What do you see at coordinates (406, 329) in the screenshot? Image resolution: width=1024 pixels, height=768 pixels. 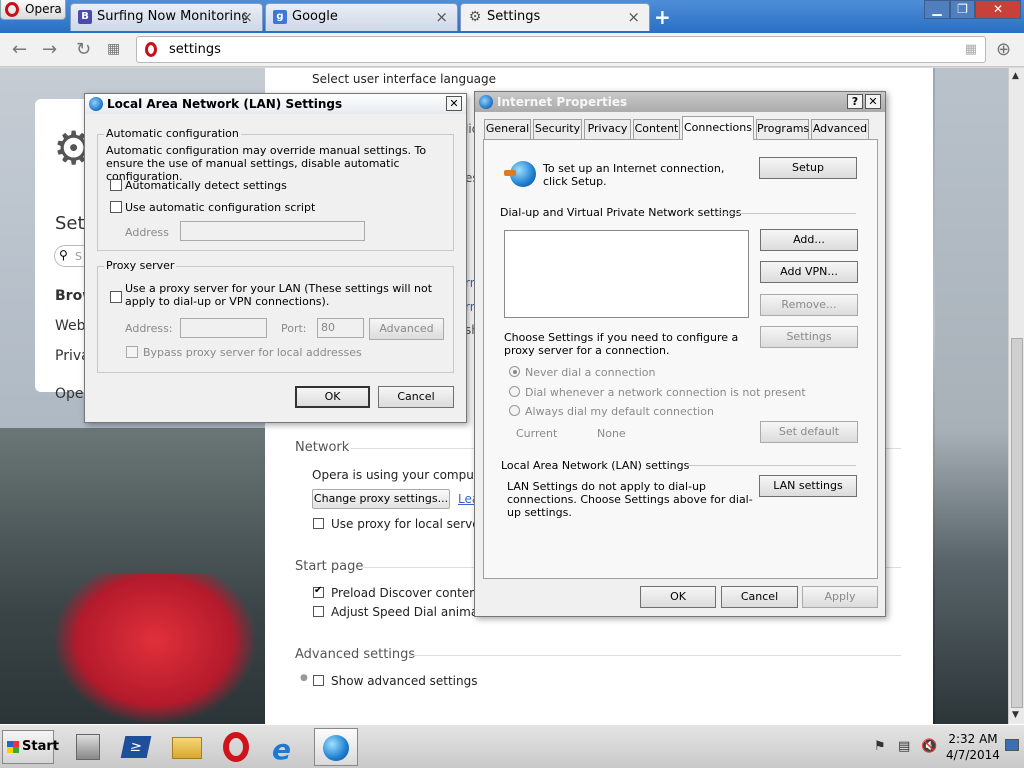 I see `proxy-advanced-button: Advanced` at bounding box center [406, 329].